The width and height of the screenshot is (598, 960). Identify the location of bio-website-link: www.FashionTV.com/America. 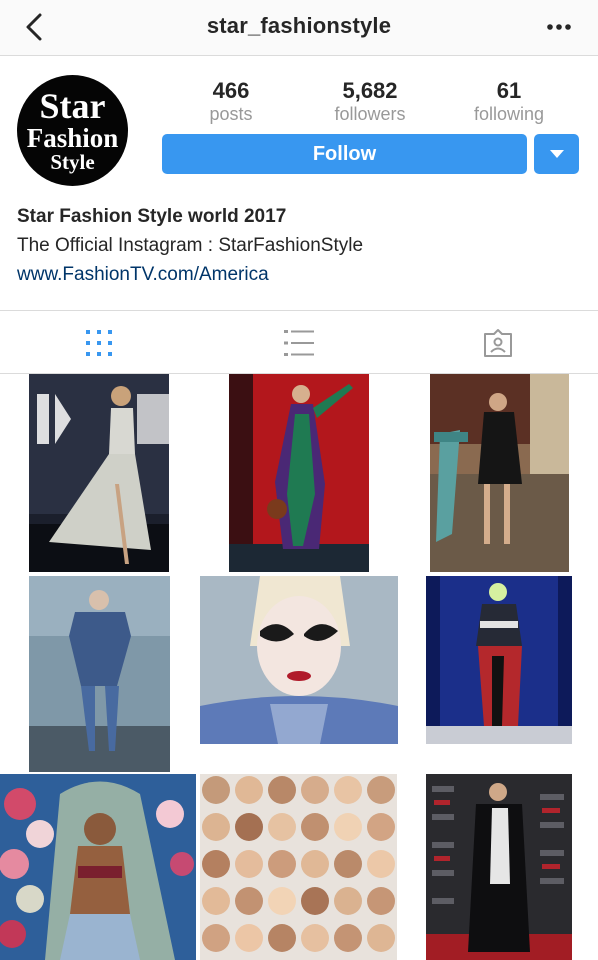
(143, 275).